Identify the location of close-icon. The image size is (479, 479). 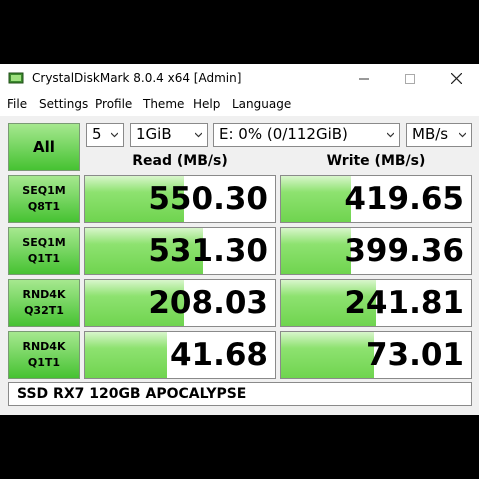
(456, 78).